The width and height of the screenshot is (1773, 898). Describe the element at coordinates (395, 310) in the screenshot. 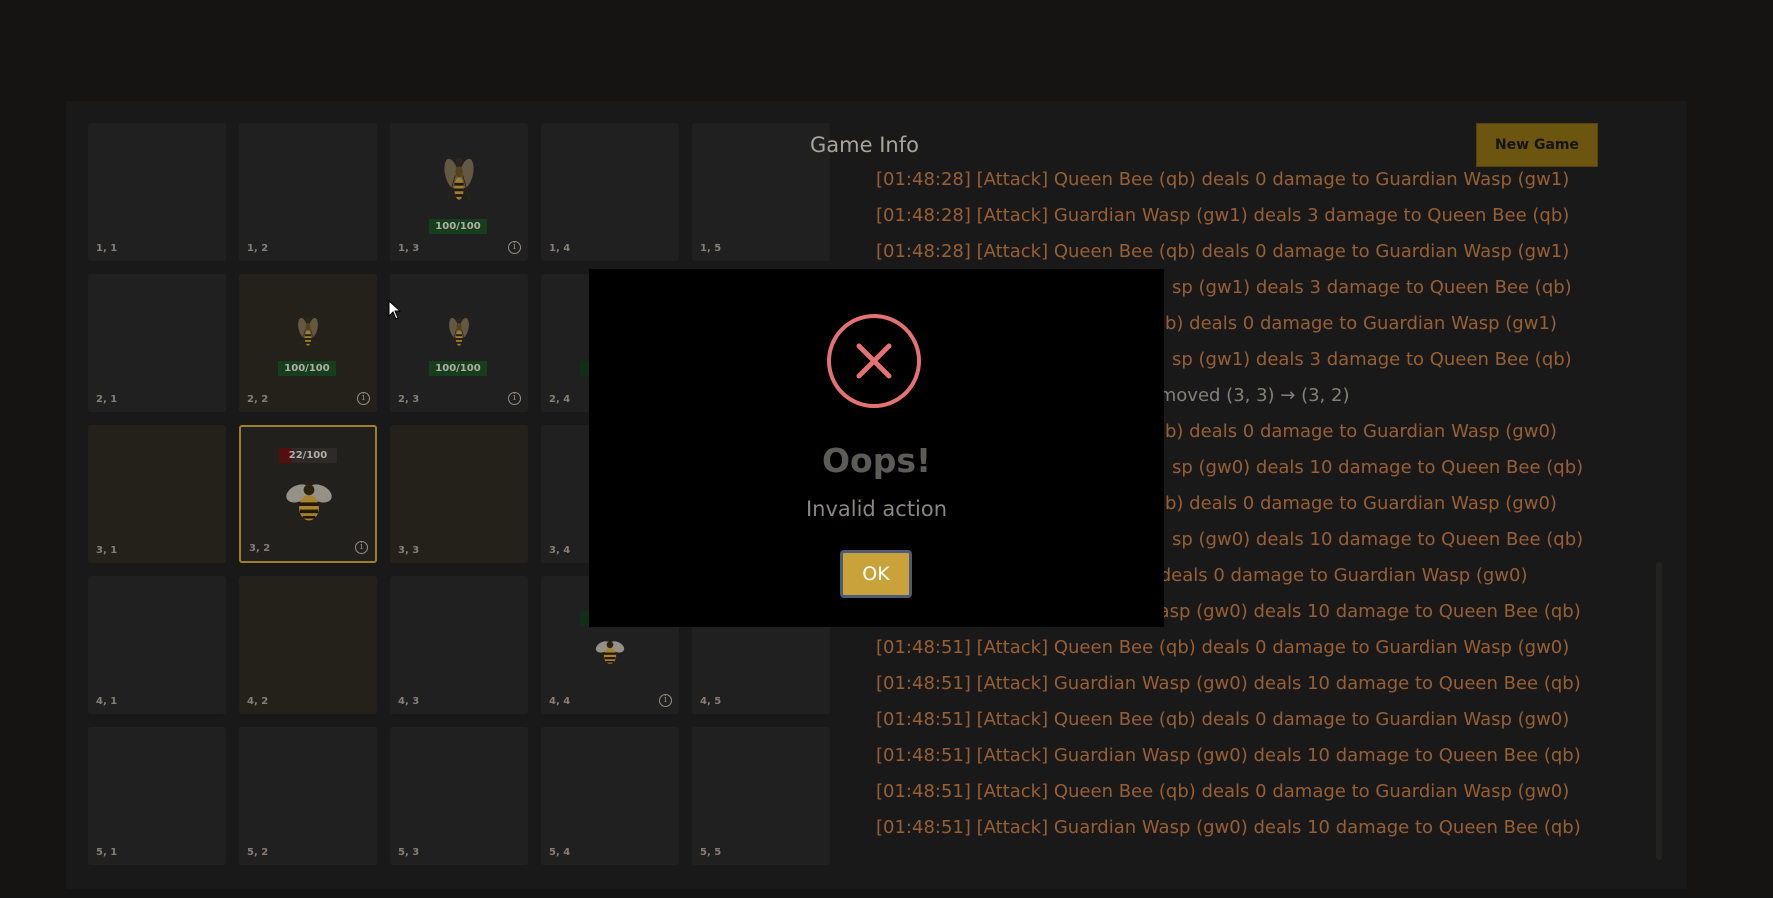

I see `mouse-cursor-icon` at that location.